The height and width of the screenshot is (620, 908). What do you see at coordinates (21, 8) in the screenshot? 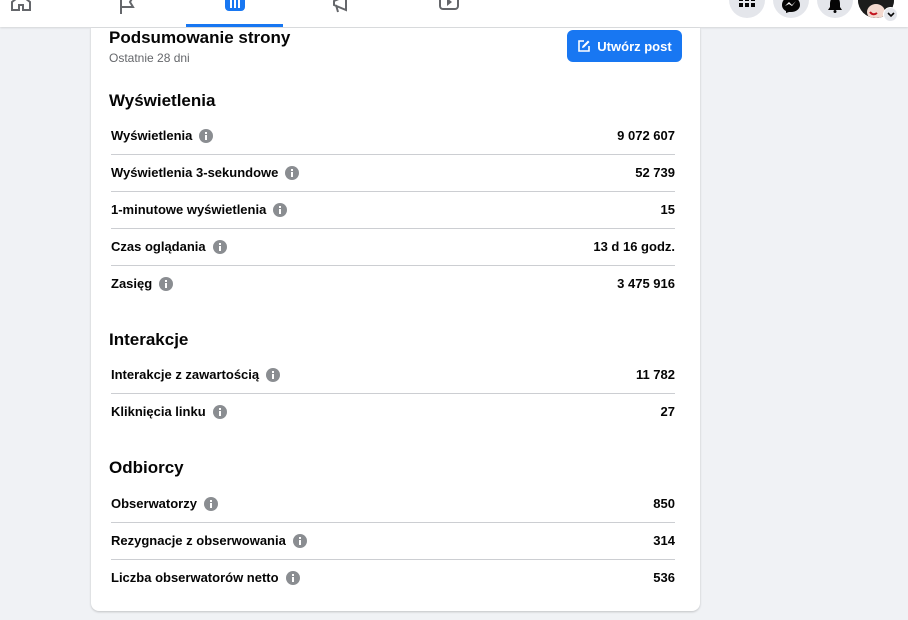
I see `home-icon` at bounding box center [21, 8].